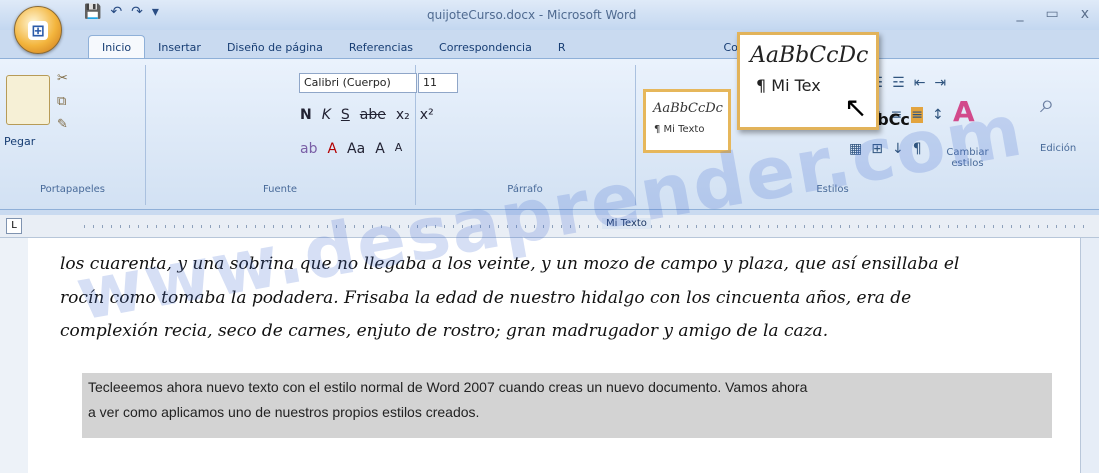 This screenshot has width=1099, height=473. I want to click on tab-referencias: Referencias, so click(381, 47).